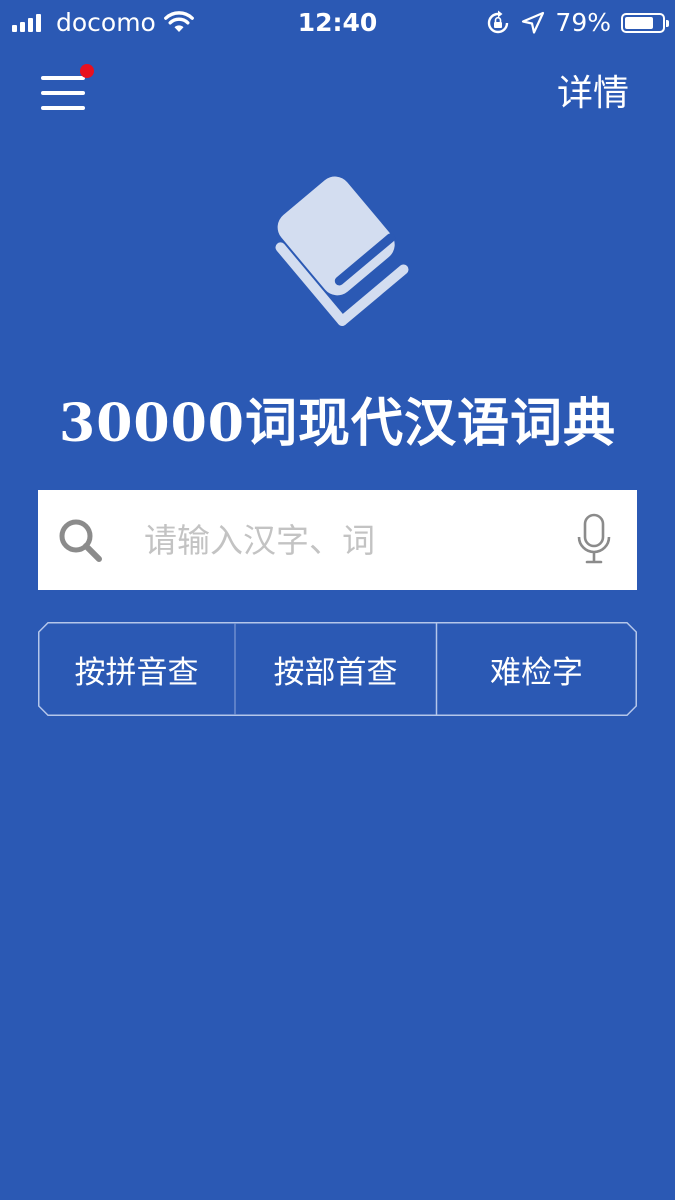 The height and width of the screenshot is (1200, 675). What do you see at coordinates (344, 540) in the screenshot?
I see `search-input` at bounding box center [344, 540].